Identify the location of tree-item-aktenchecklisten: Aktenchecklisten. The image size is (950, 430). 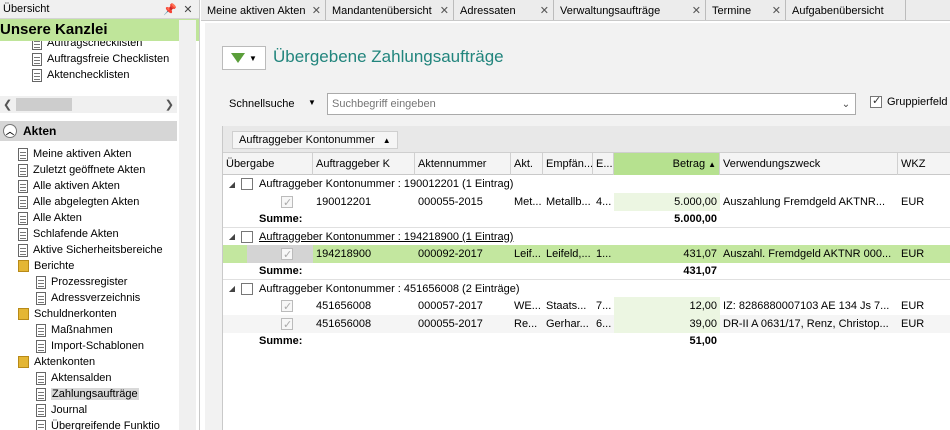
(99, 75).